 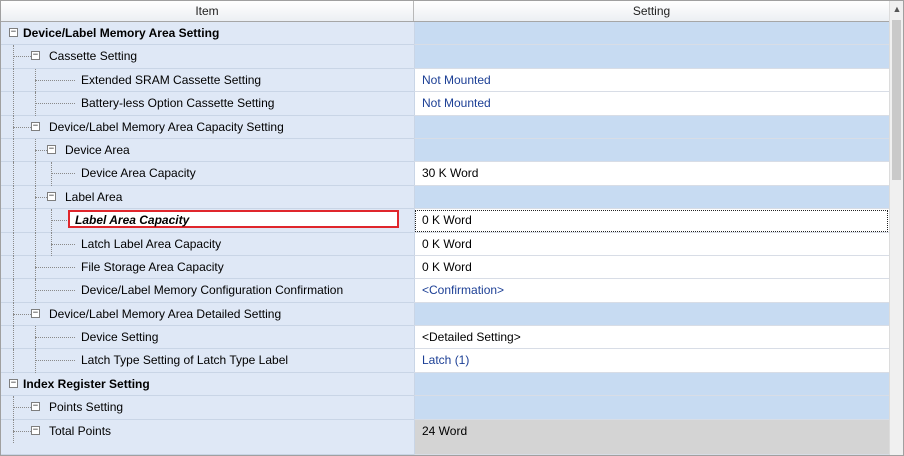 What do you see at coordinates (651, 267) in the screenshot?
I see `setting-cell-file-storage-area-capacity: 0 K Word` at bounding box center [651, 267].